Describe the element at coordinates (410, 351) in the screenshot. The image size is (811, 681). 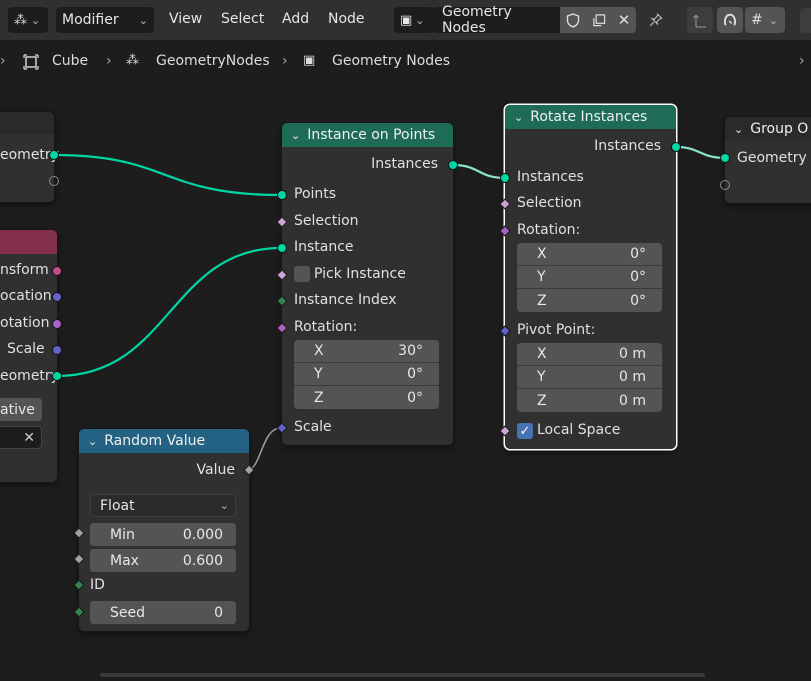
I see `axis-value: 30°` at that location.